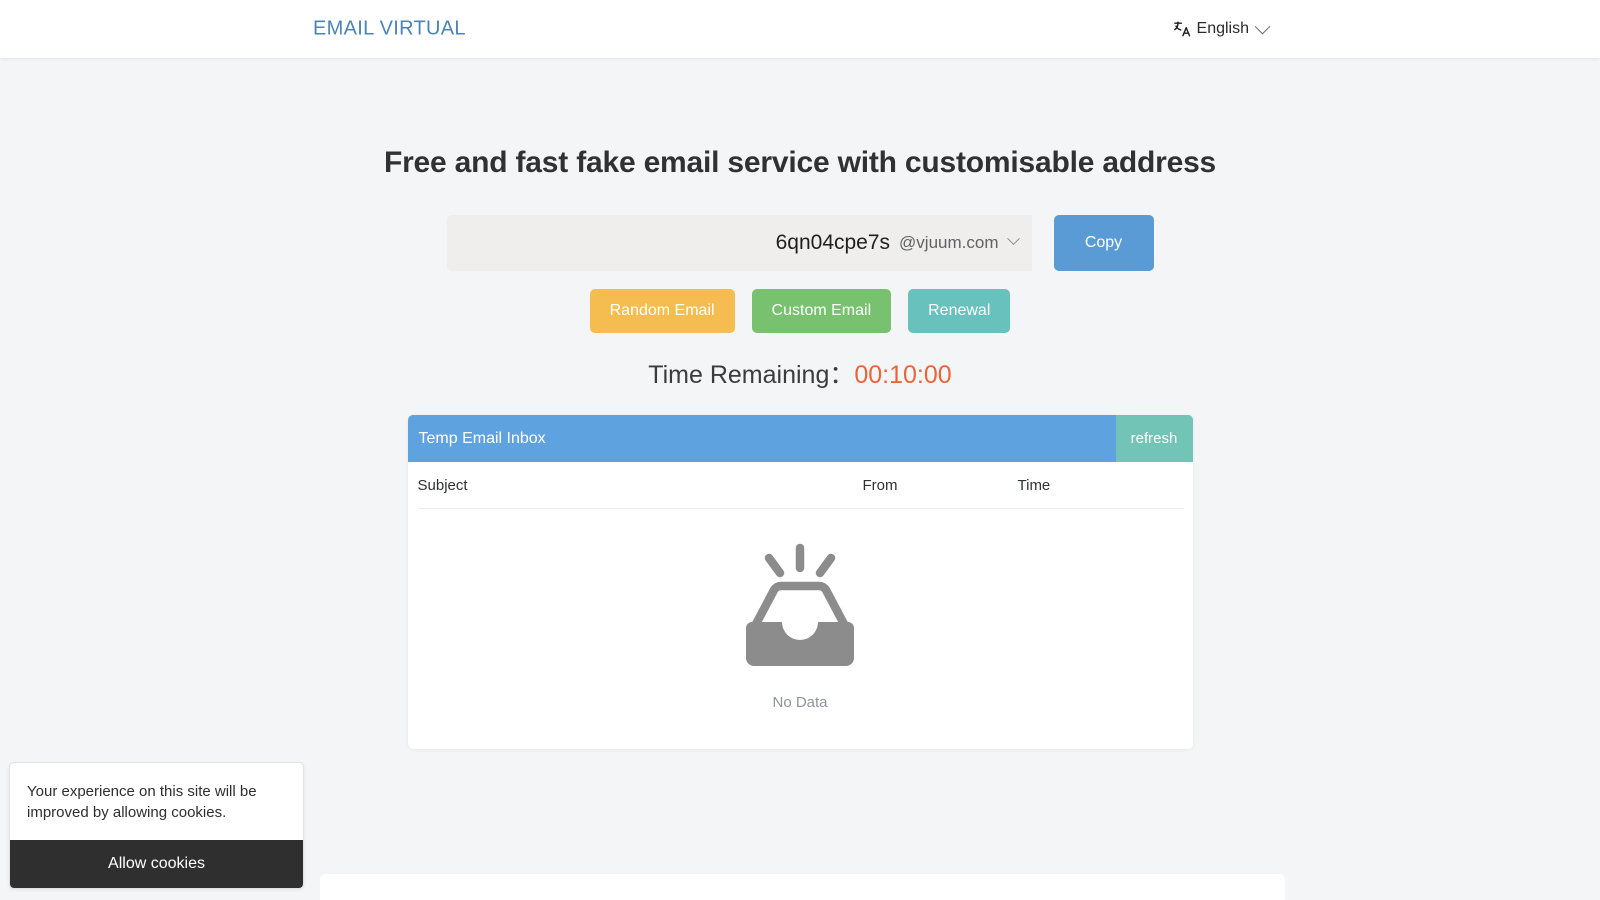 The image size is (1600, 900). I want to click on empty-inbox-tray-icon, so click(800, 611).